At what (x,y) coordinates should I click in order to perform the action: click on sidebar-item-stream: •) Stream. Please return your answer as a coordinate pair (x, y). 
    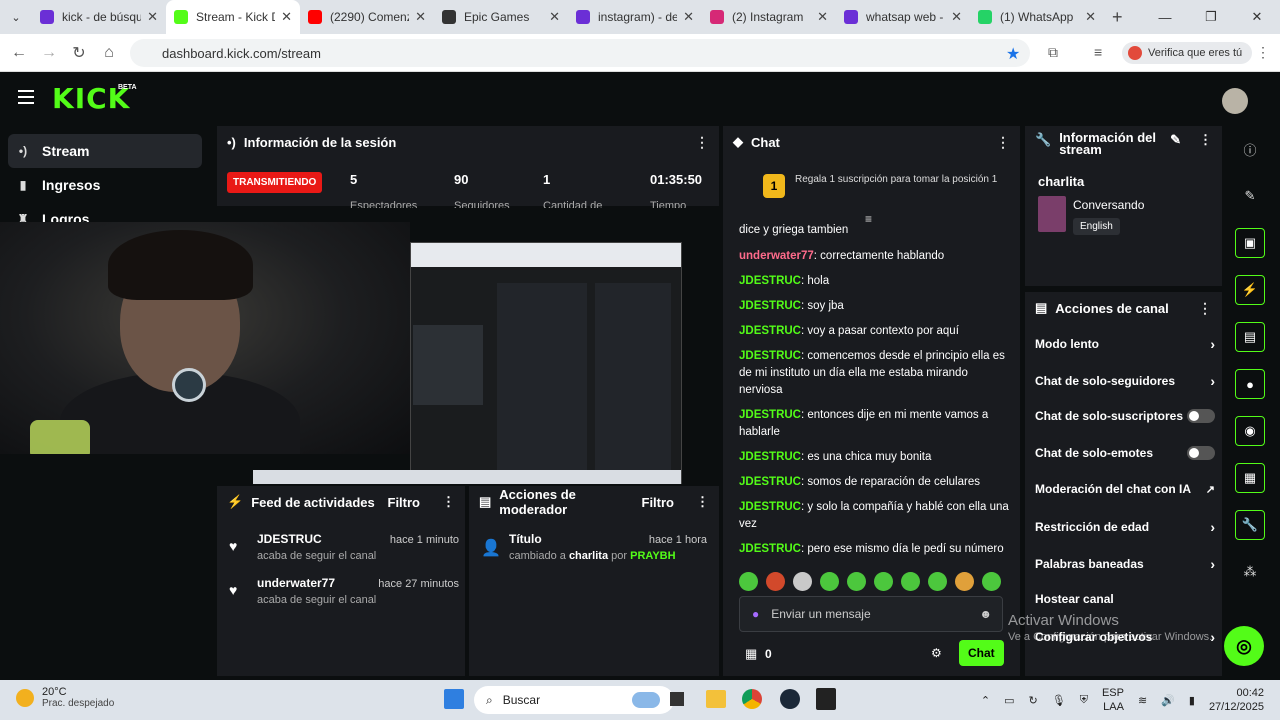
    Looking at the image, I should click on (105, 151).